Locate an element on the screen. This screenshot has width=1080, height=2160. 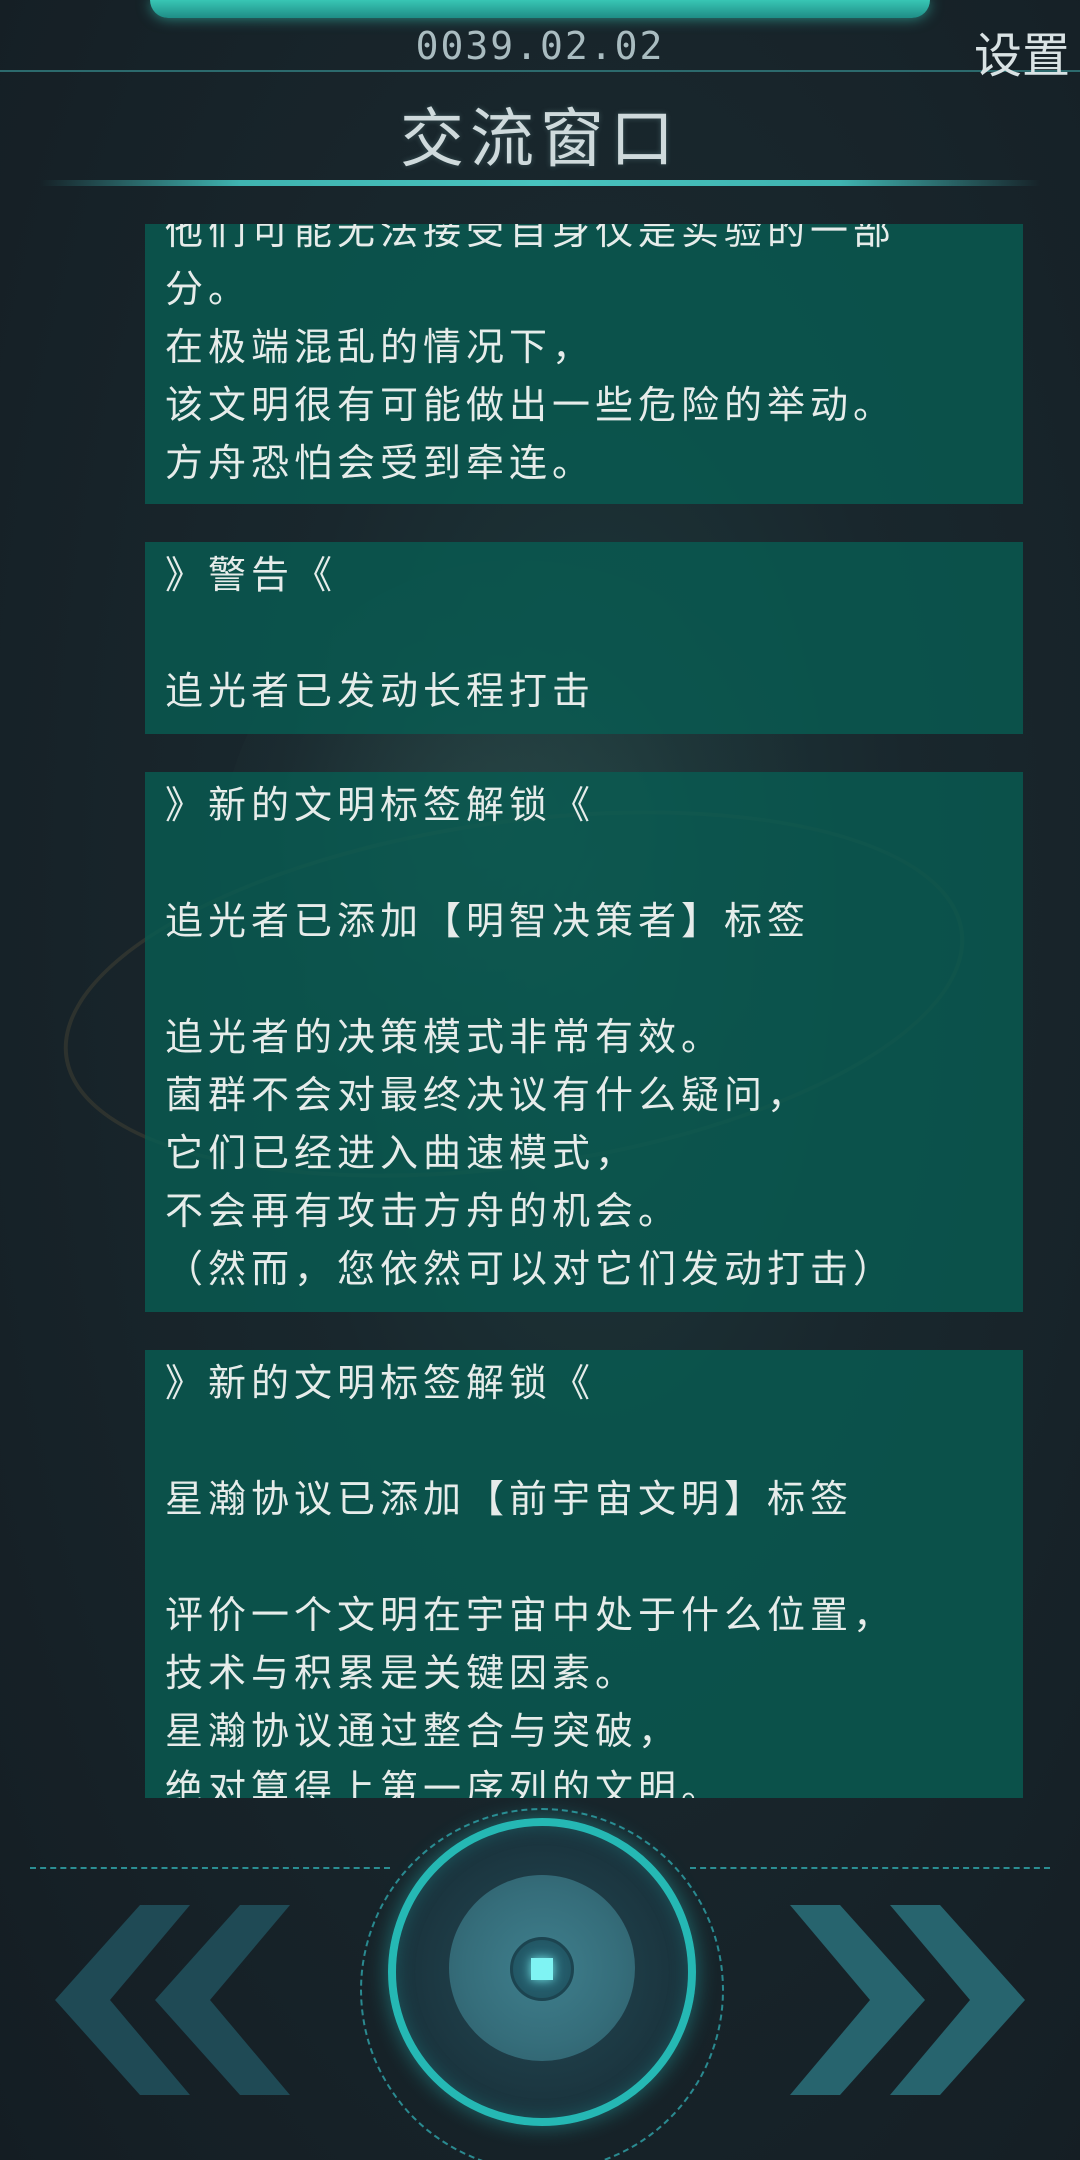
top-glow-bar is located at coordinates (540, 9).